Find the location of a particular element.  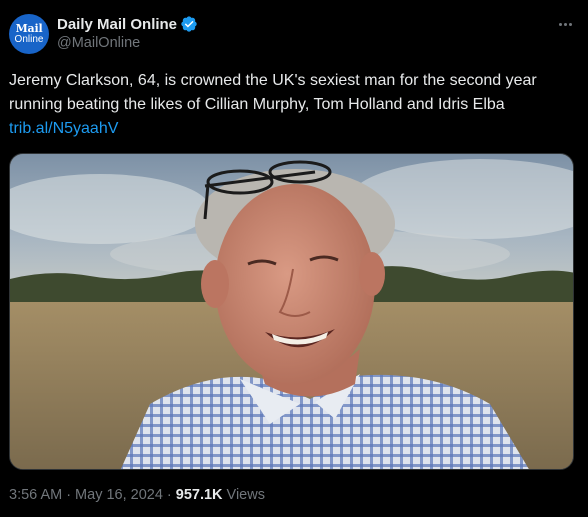

views-count: 957.1K is located at coordinates (199, 495).